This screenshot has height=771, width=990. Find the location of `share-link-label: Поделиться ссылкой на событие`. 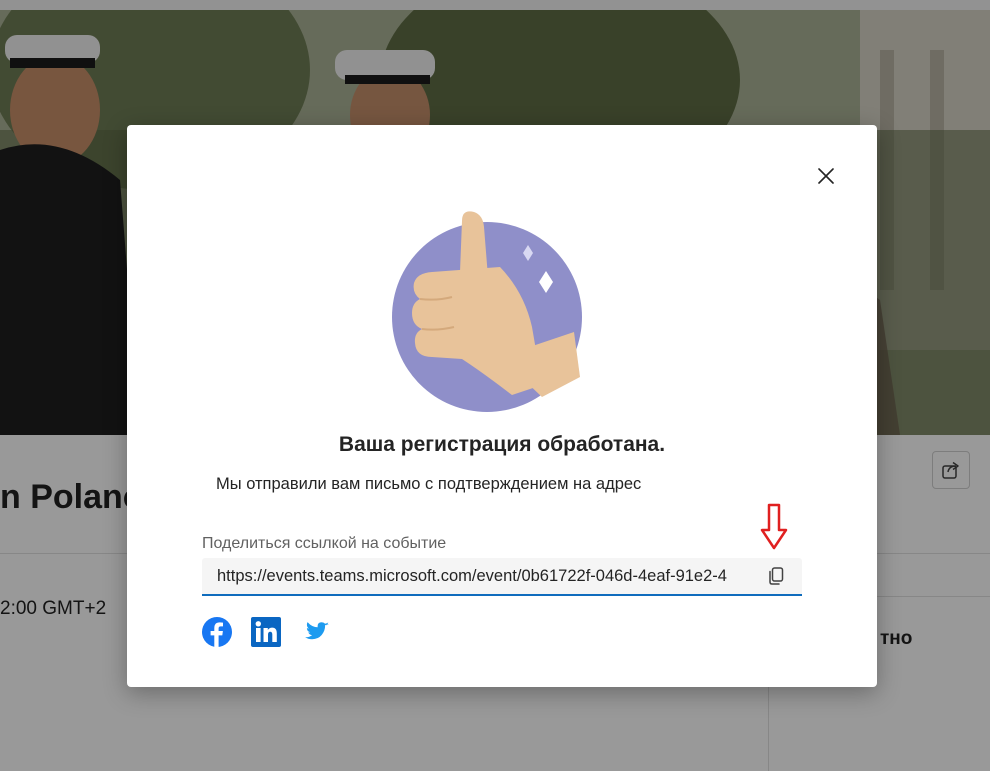

share-link-label: Поделиться ссылкой на событие is located at coordinates (324, 543).